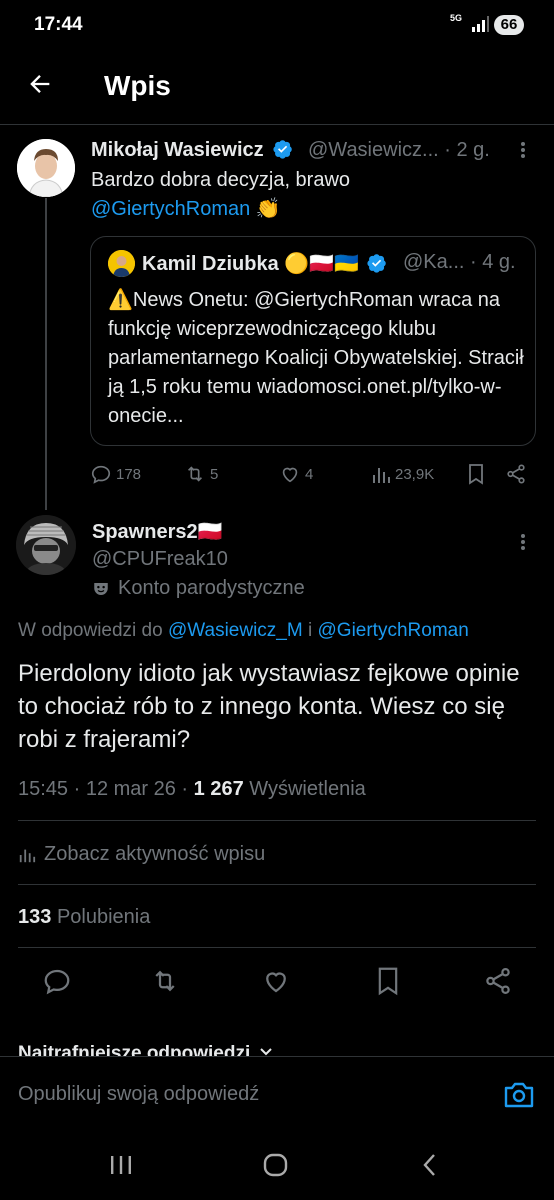 Image resolution: width=554 pixels, height=1200 pixels. I want to click on like-button: 4, so click(296, 474).